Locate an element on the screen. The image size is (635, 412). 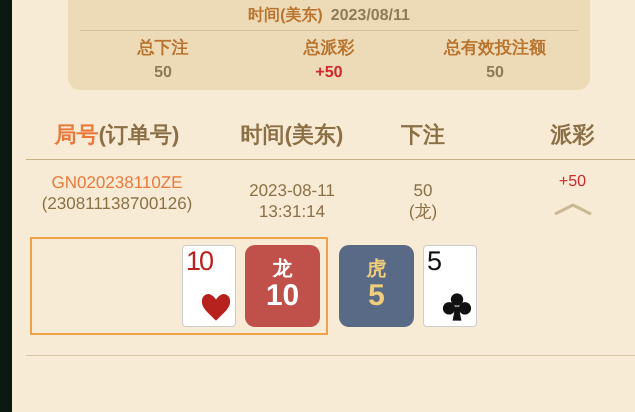
round-id: GN020238110ZE is located at coordinates (117, 183).